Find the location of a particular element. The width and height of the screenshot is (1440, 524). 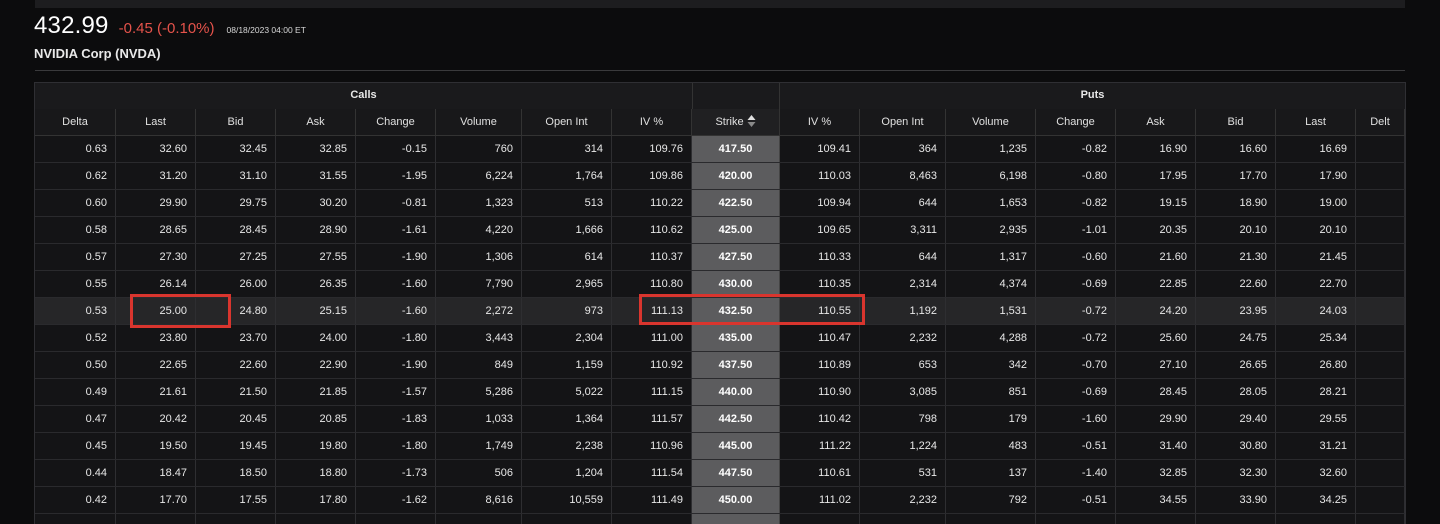

call-bid-cell: 28.45 is located at coordinates (236, 230).